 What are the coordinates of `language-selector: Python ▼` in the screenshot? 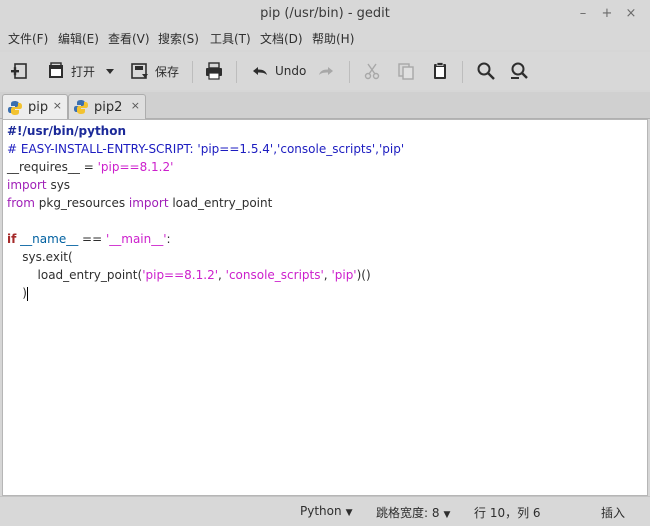 It's located at (326, 511).